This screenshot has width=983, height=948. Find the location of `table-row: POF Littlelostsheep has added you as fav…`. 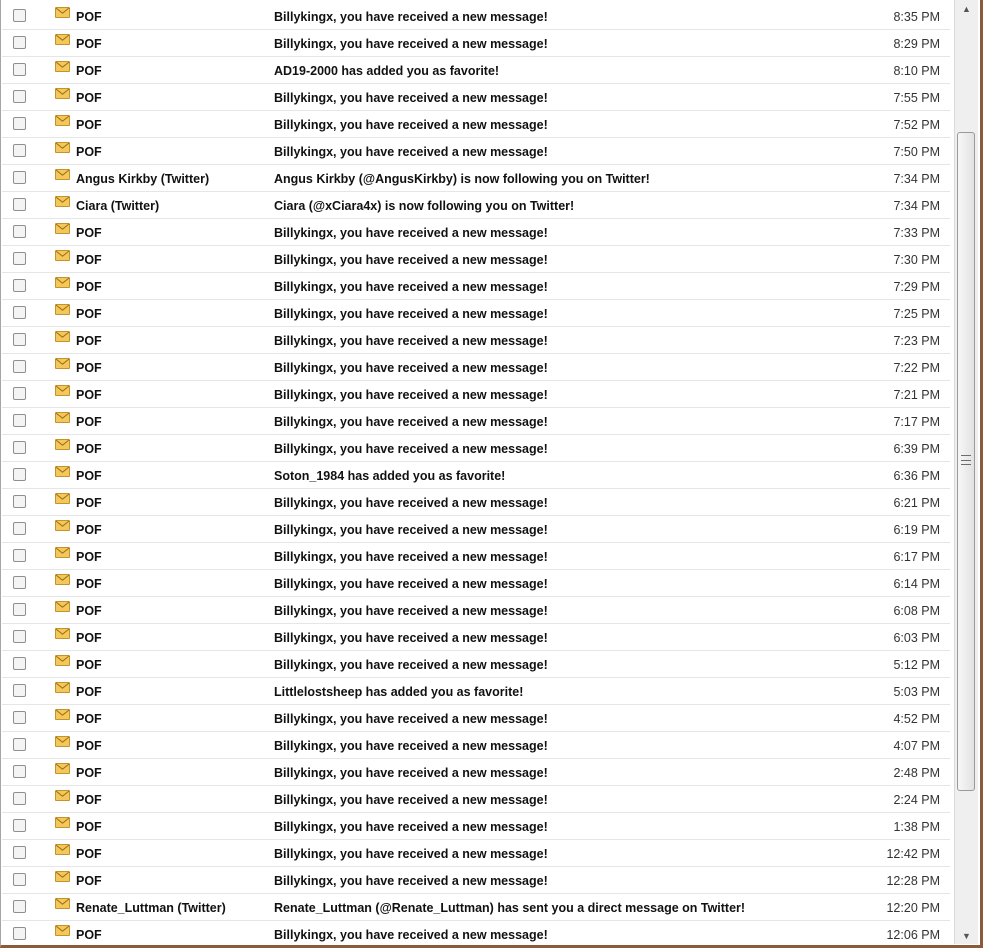

table-row: POF Littlelostsheep has added you as fav… is located at coordinates (476, 691).